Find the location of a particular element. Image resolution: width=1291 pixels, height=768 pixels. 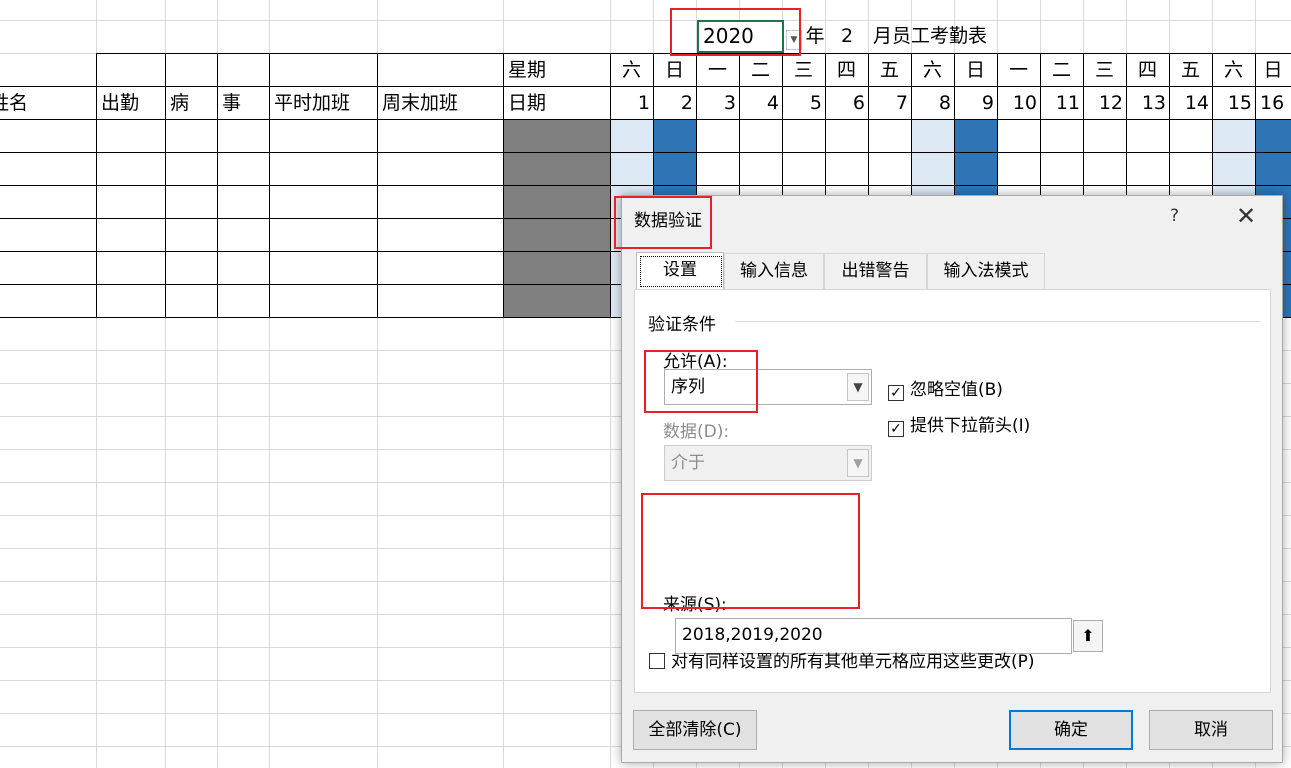

year-dropdown-arrow-icon: ▼ is located at coordinates (794, 40).